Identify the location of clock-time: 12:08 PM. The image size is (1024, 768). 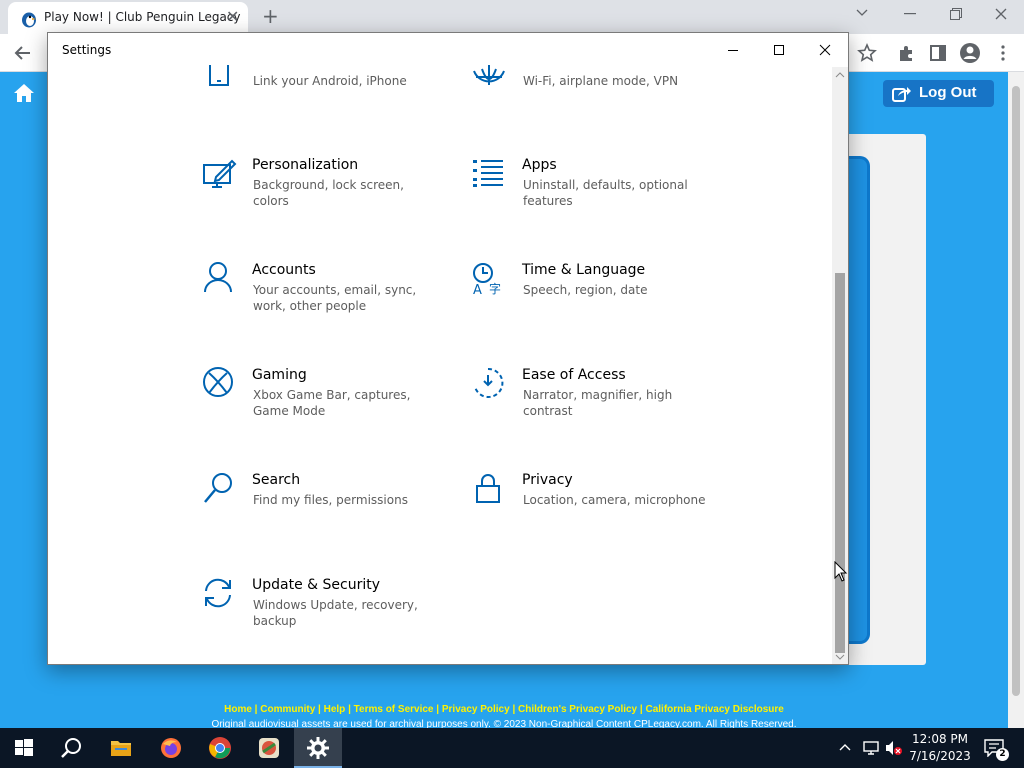
(940, 739).